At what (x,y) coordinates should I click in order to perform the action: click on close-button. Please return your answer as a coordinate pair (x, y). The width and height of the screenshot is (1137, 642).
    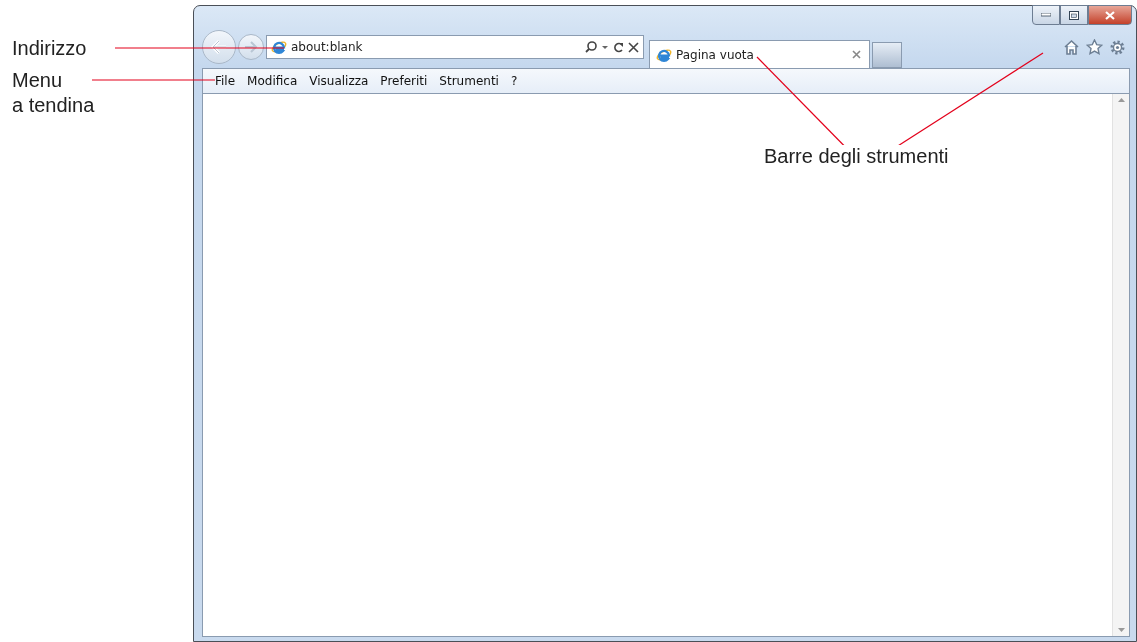
    Looking at the image, I should click on (1110, 15).